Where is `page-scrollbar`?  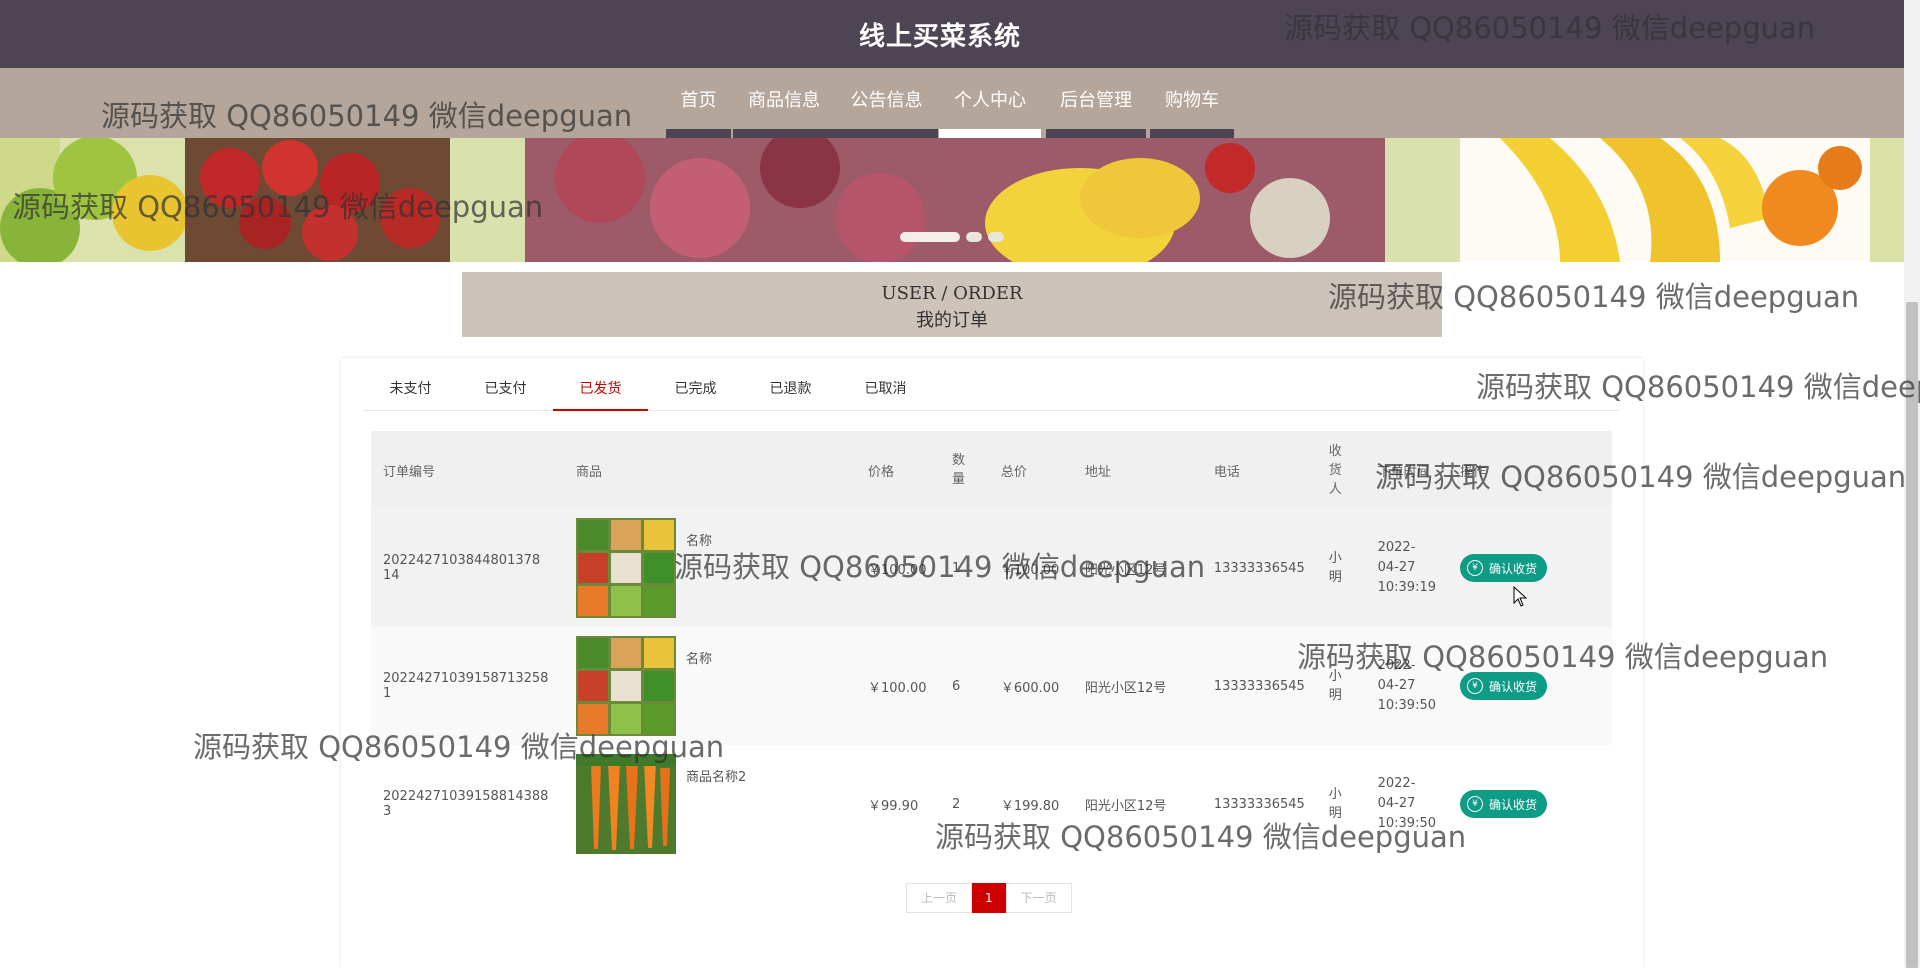
page-scrollbar is located at coordinates (1912, 484).